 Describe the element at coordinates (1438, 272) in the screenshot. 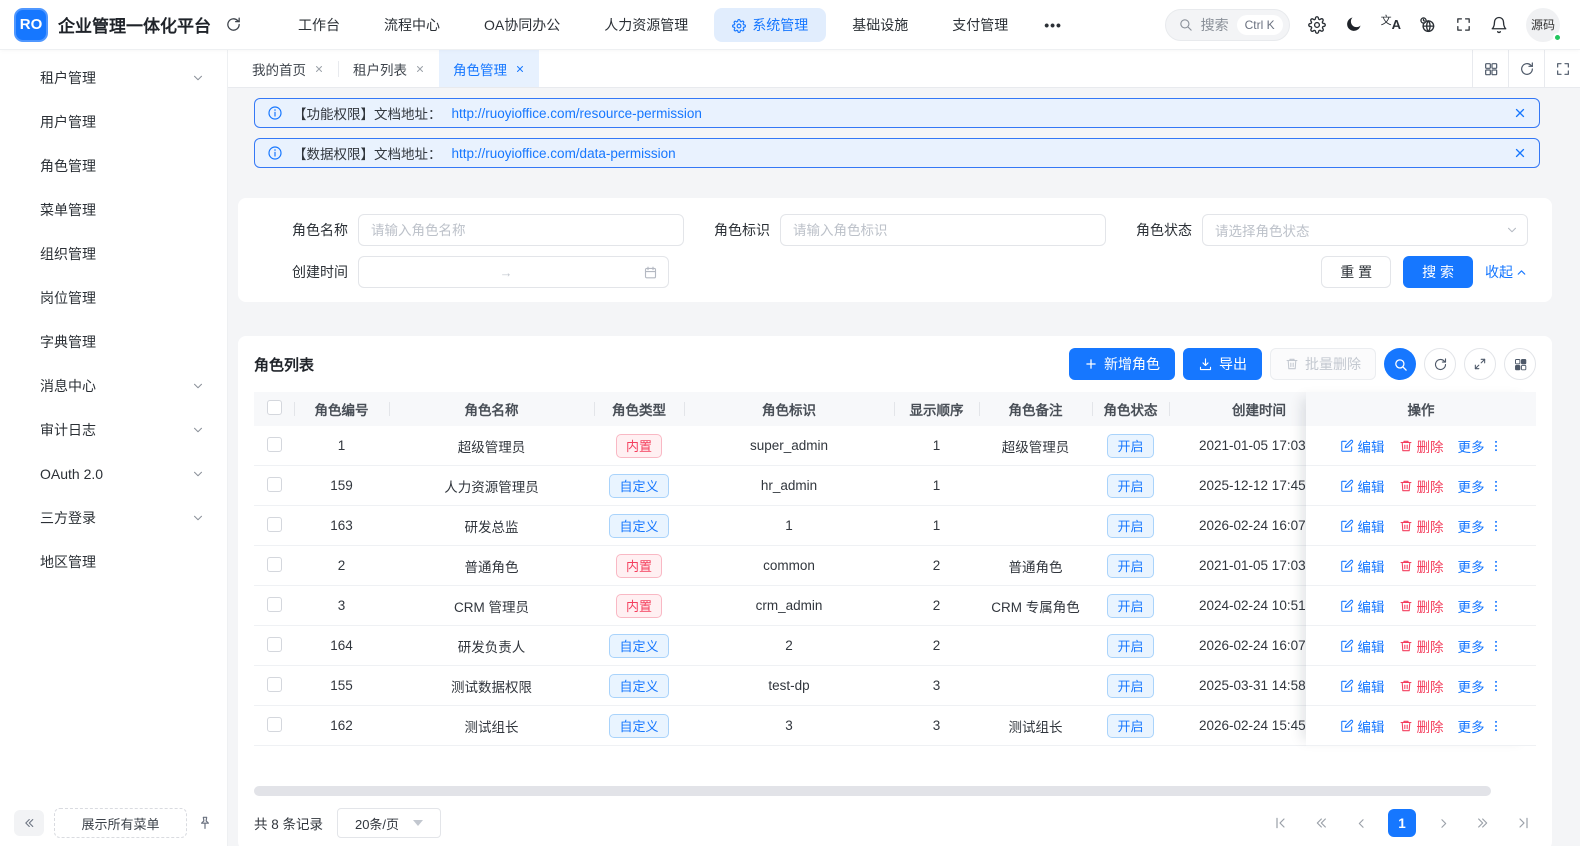

I see `search-button: 搜 索` at that location.